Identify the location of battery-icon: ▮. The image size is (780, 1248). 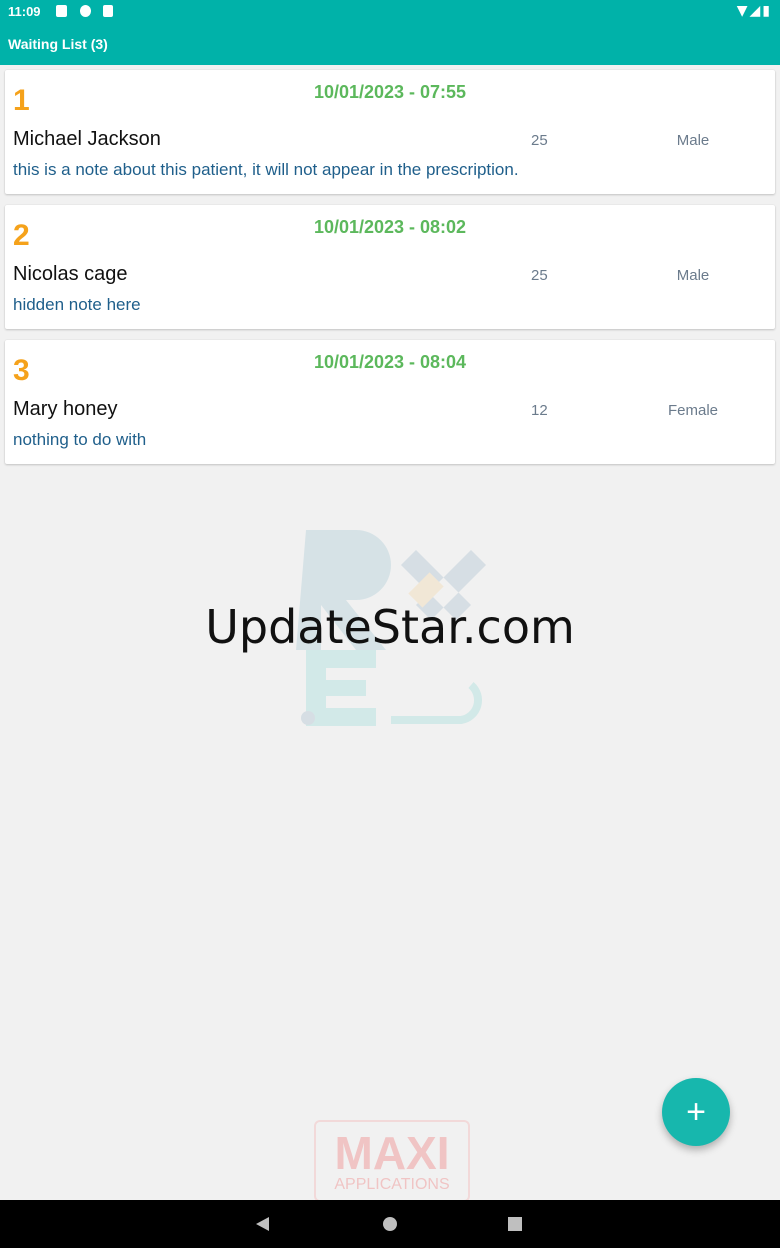
(767, 11).